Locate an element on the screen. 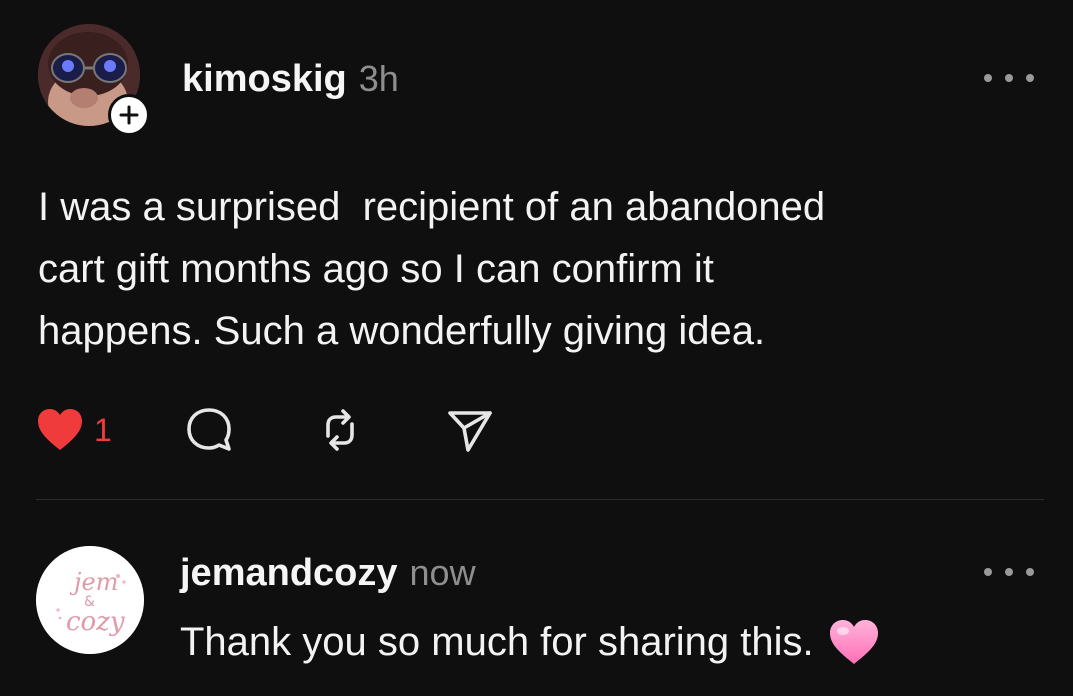  jem-and-cozy-logo: jem & cozy is located at coordinates (90, 600).